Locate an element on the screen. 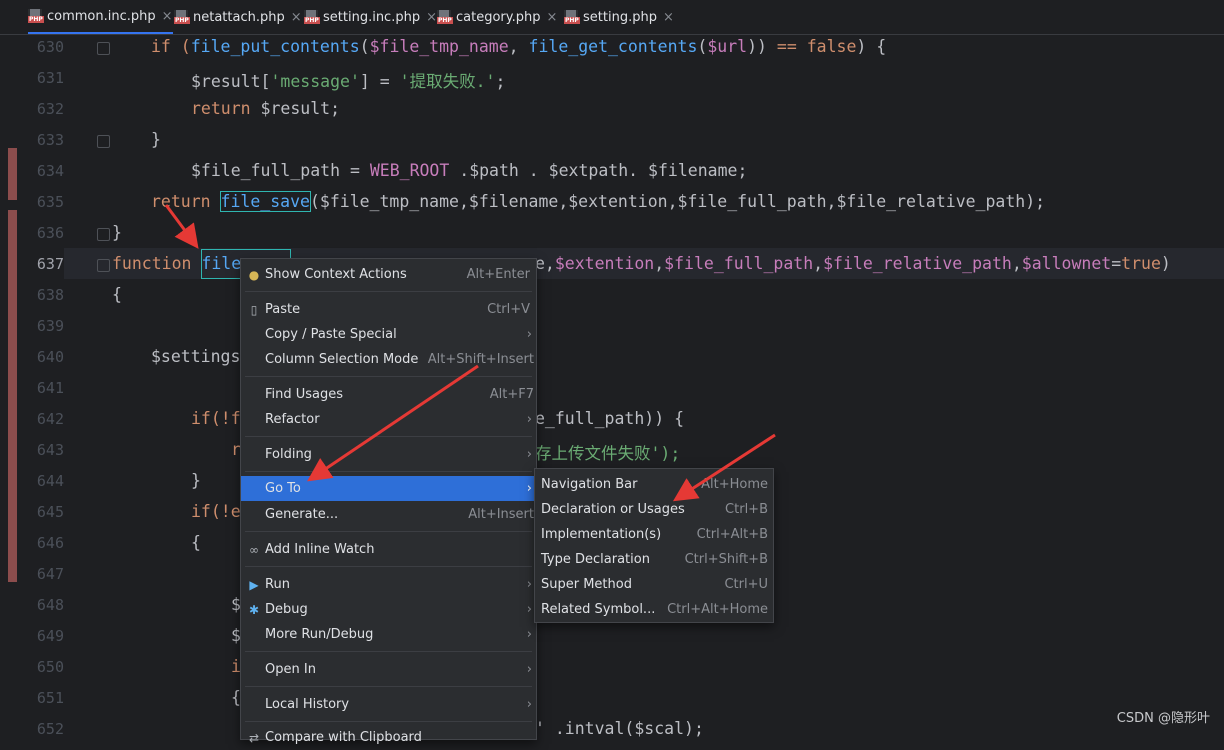  submenu-item-navigation-bar: Navigation Bar Alt+Home is located at coordinates (654, 484).